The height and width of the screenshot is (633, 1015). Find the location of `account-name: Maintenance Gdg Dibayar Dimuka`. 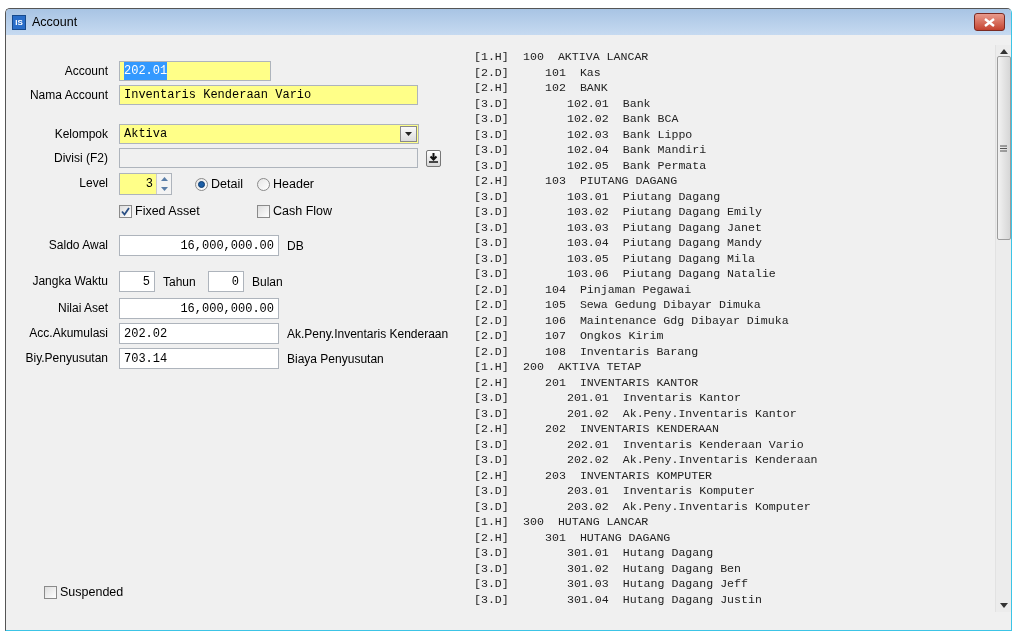

account-name: Maintenance Gdg Dibayar Dimuka is located at coordinates (684, 320).